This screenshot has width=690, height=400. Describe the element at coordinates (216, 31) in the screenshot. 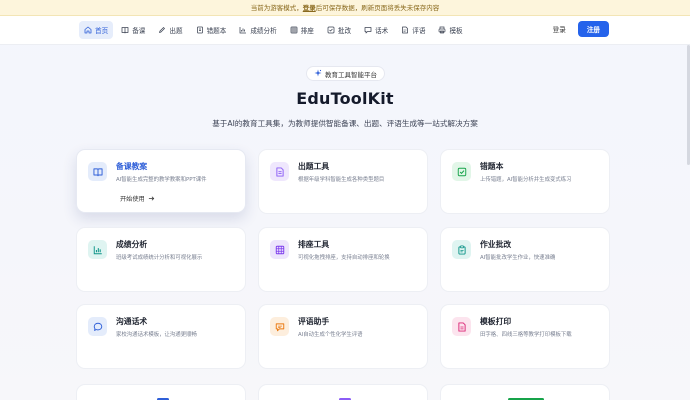

I see `nav-item-label: 错题本` at that location.